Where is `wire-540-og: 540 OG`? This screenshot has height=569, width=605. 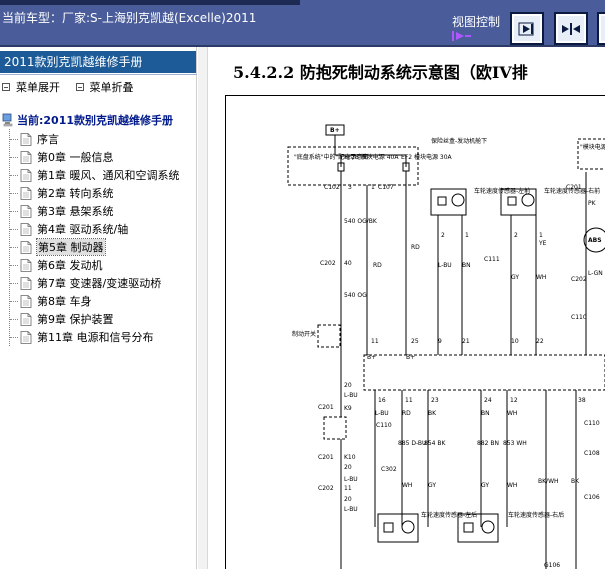 wire-540-og: 540 OG is located at coordinates (355, 295).